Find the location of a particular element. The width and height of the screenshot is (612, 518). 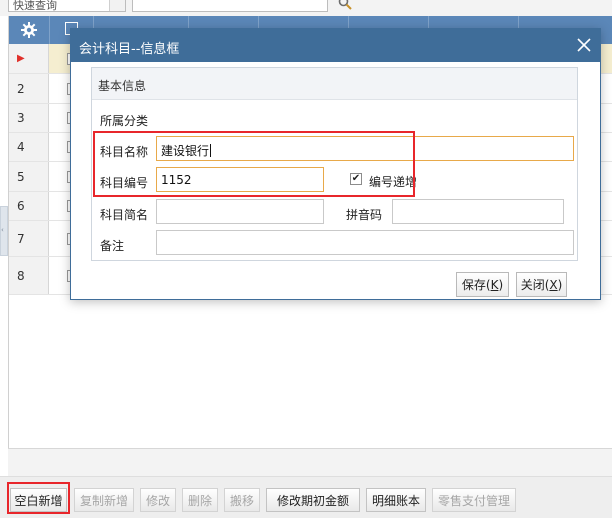

account-code-input: 1152 is located at coordinates (240, 179).